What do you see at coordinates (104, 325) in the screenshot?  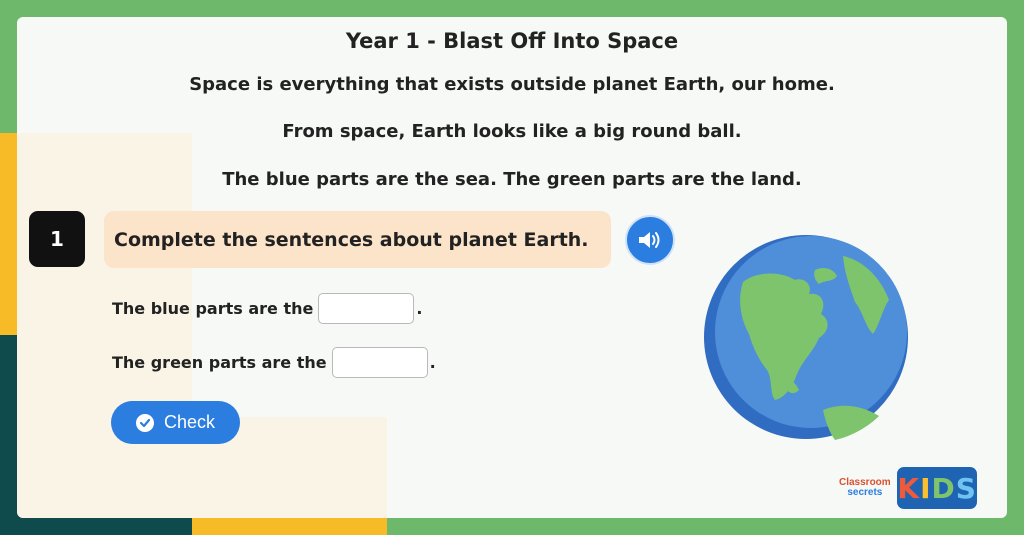 I see `panel-tint` at bounding box center [104, 325].